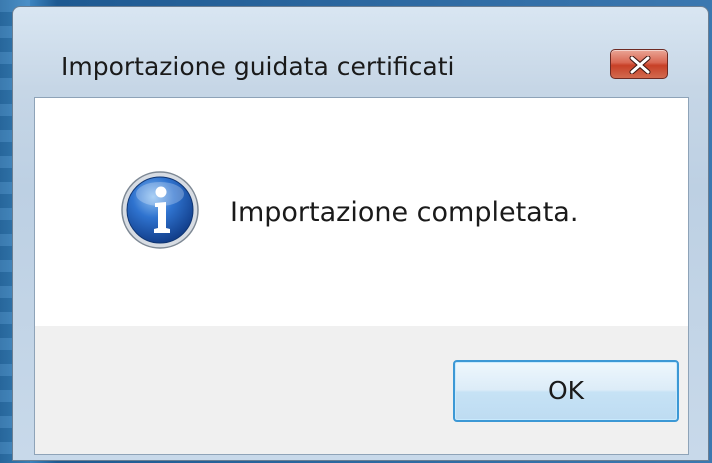 This screenshot has width=712, height=463. I want to click on close-button, so click(639, 64).